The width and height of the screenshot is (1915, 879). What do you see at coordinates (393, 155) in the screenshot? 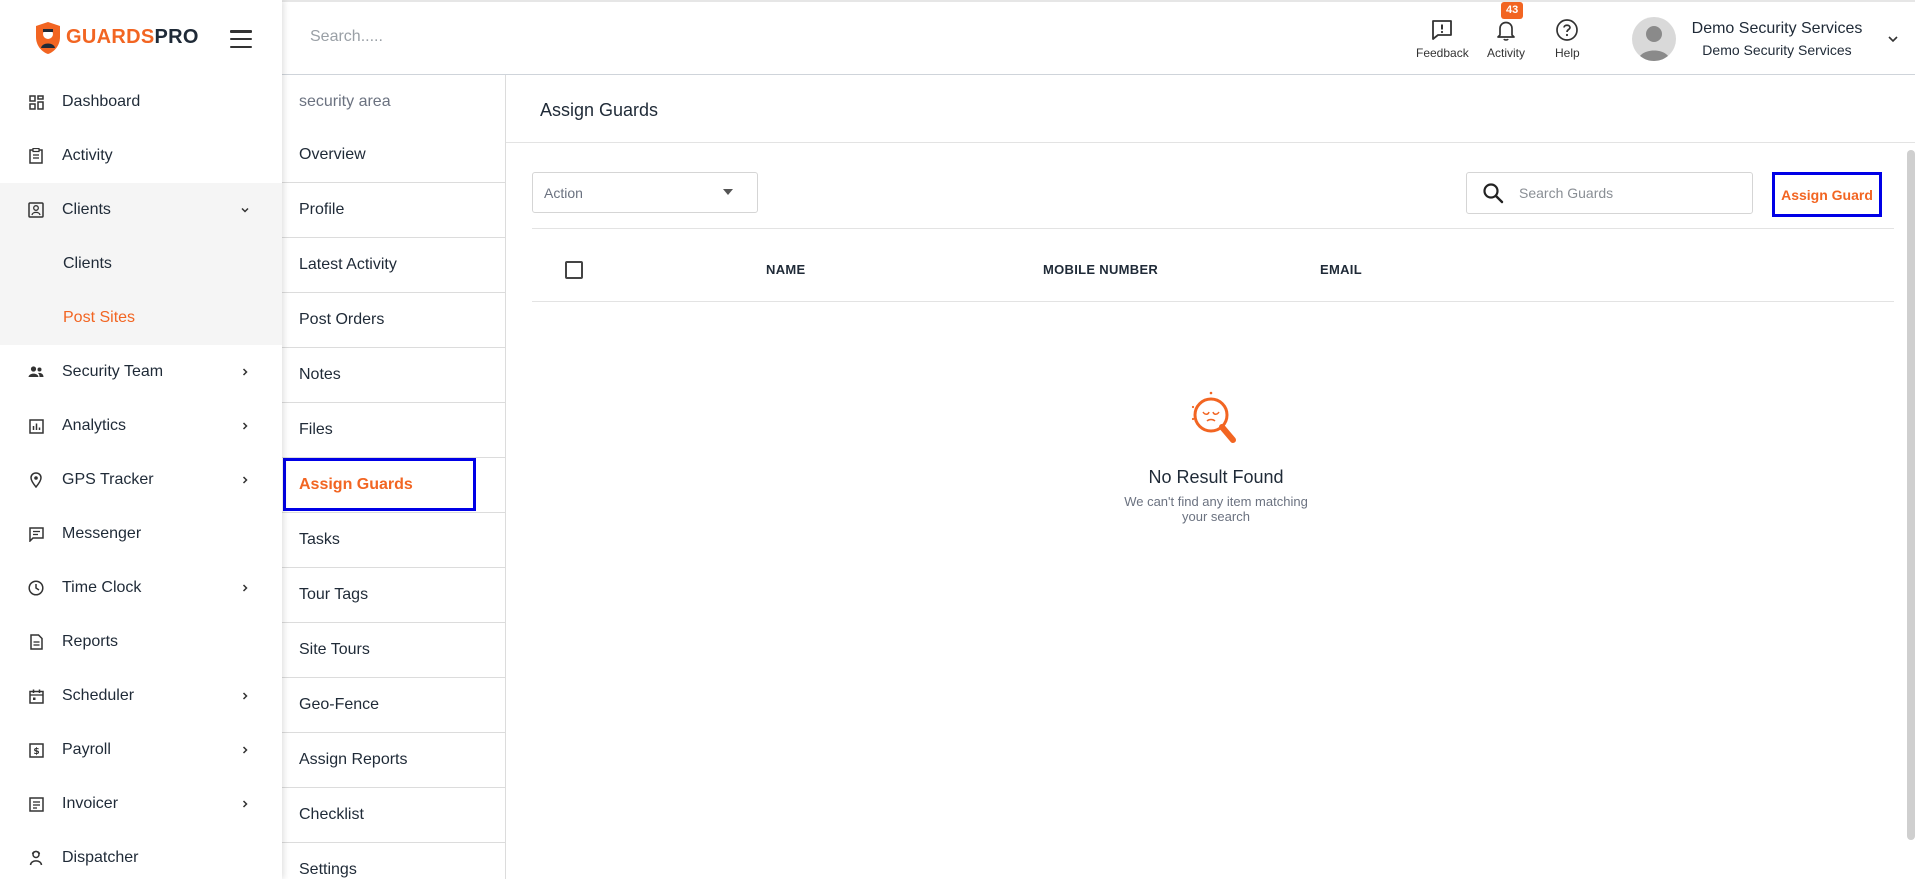
I see `tab-overview: Overview` at bounding box center [393, 155].